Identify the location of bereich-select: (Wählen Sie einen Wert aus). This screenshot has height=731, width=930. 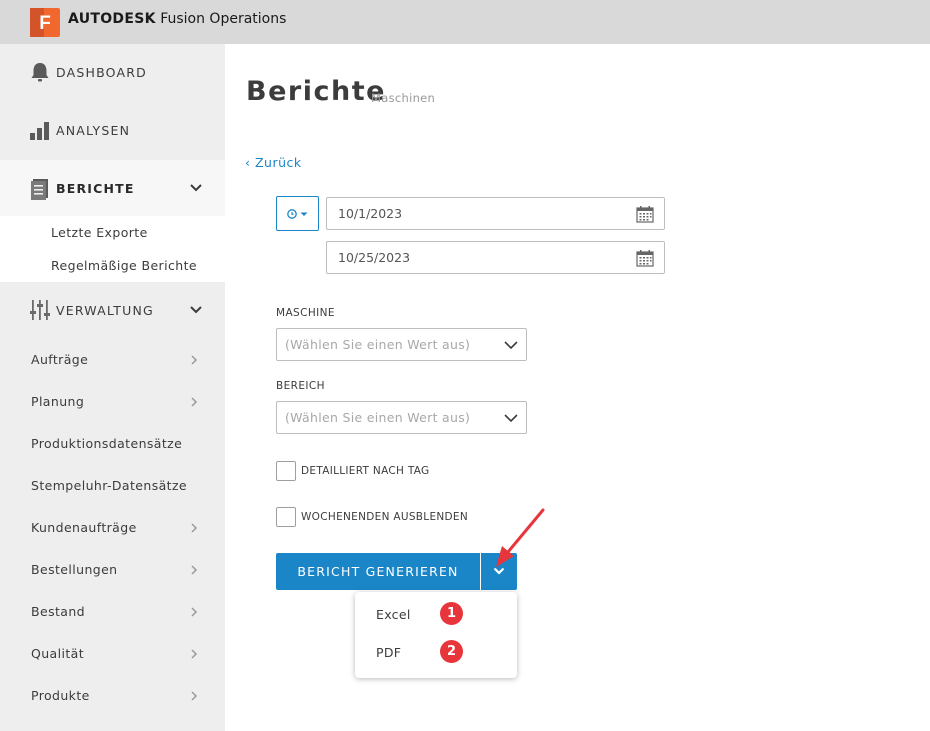
(401, 417).